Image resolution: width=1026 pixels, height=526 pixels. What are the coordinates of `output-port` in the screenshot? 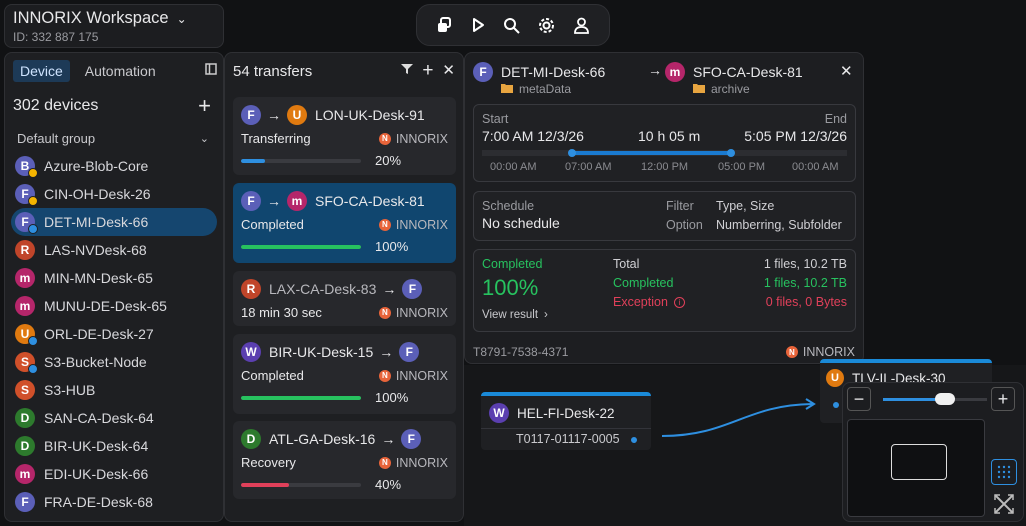 It's located at (634, 440).